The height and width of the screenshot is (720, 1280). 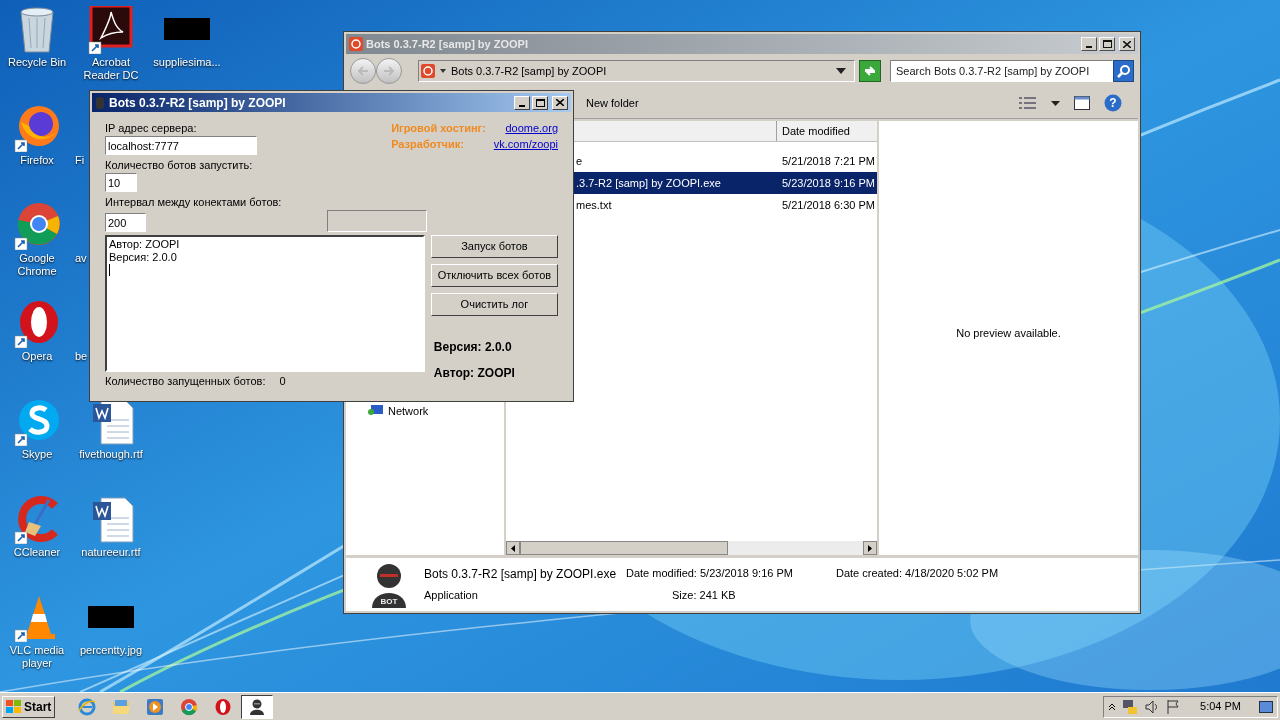 What do you see at coordinates (451, 596) in the screenshot?
I see `file-type: Application` at bounding box center [451, 596].